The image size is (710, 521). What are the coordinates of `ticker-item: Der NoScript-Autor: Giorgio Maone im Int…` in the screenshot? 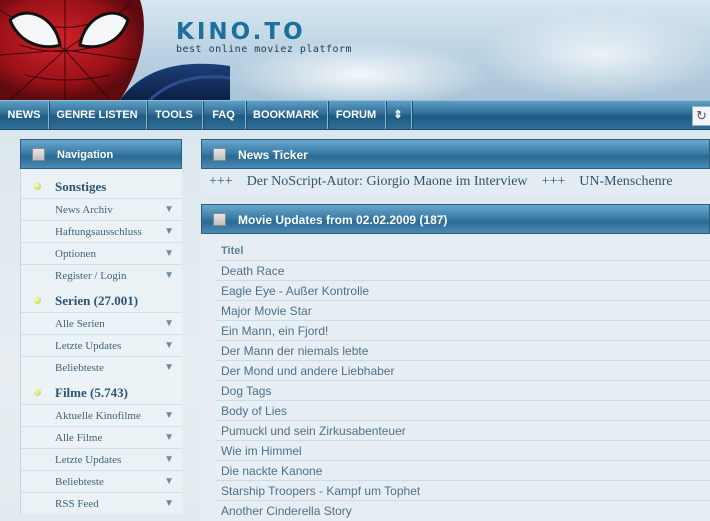 It's located at (387, 181).